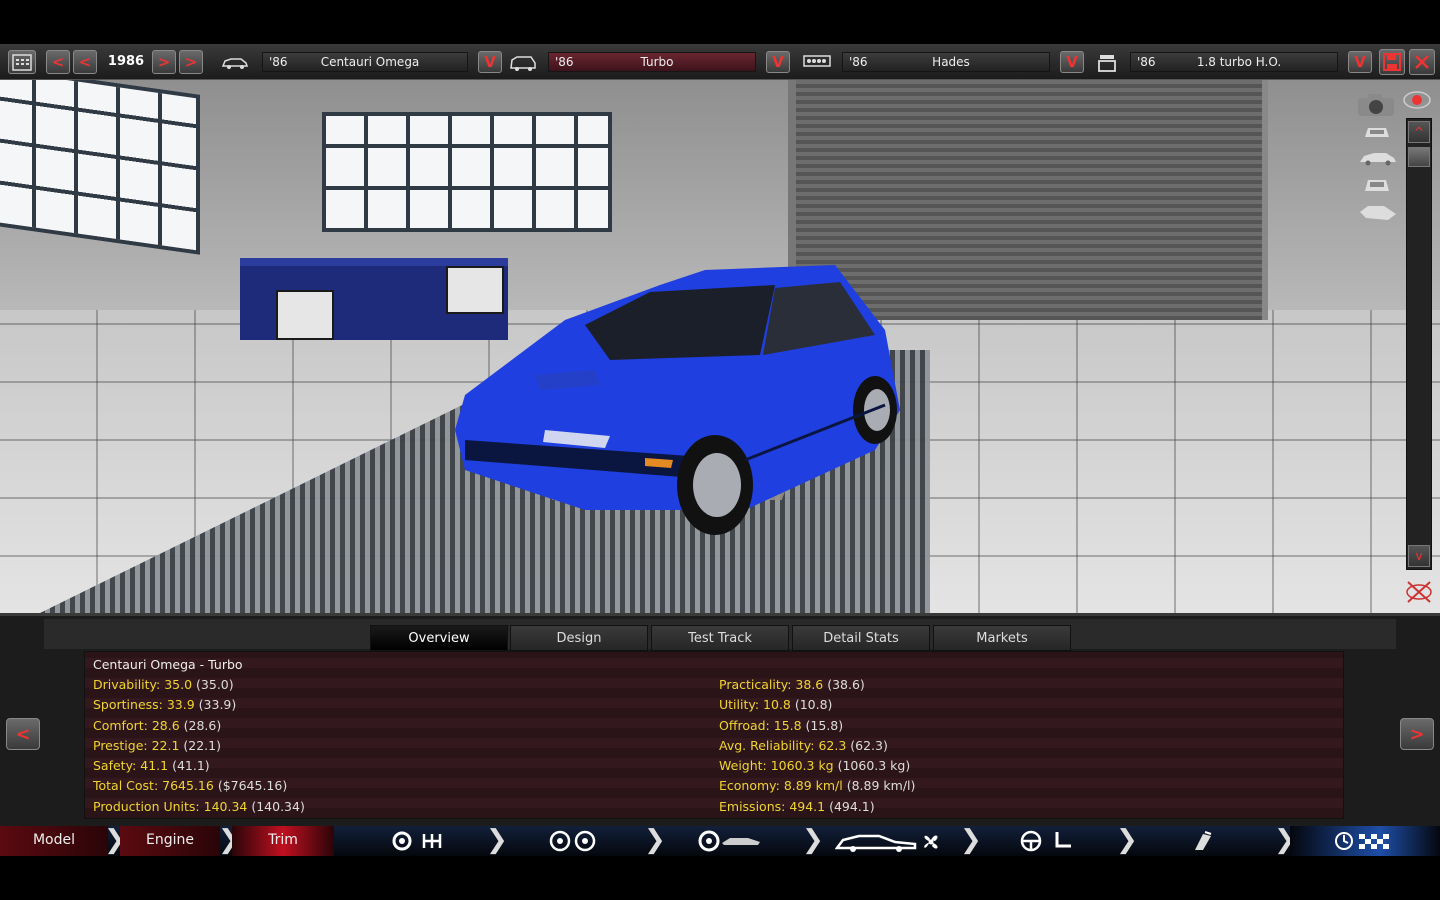 The height and width of the screenshot is (900, 1440). What do you see at coordinates (1378, 212) in the screenshot?
I see `perspective-view-icon` at bounding box center [1378, 212].